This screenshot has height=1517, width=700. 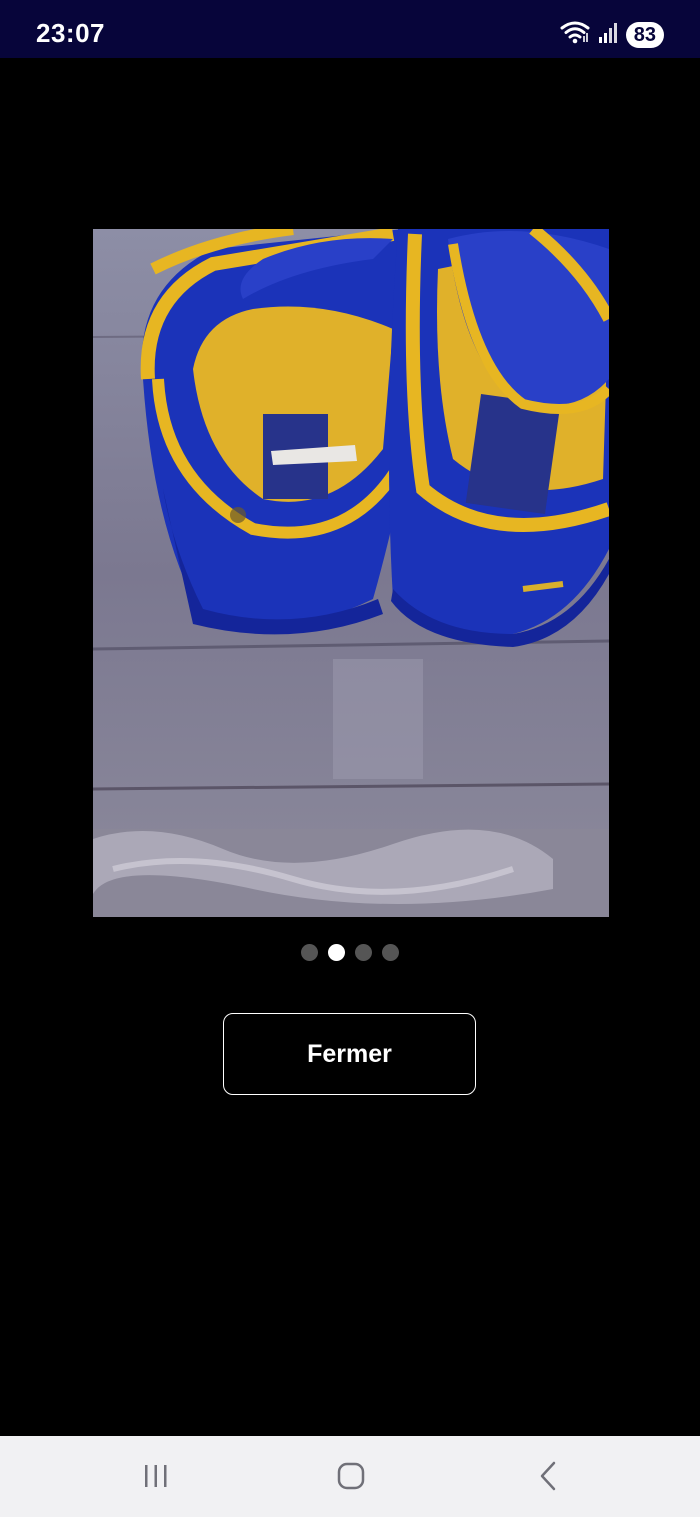 What do you see at coordinates (156, 1476) in the screenshot?
I see `recent-apps-icon` at bounding box center [156, 1476].